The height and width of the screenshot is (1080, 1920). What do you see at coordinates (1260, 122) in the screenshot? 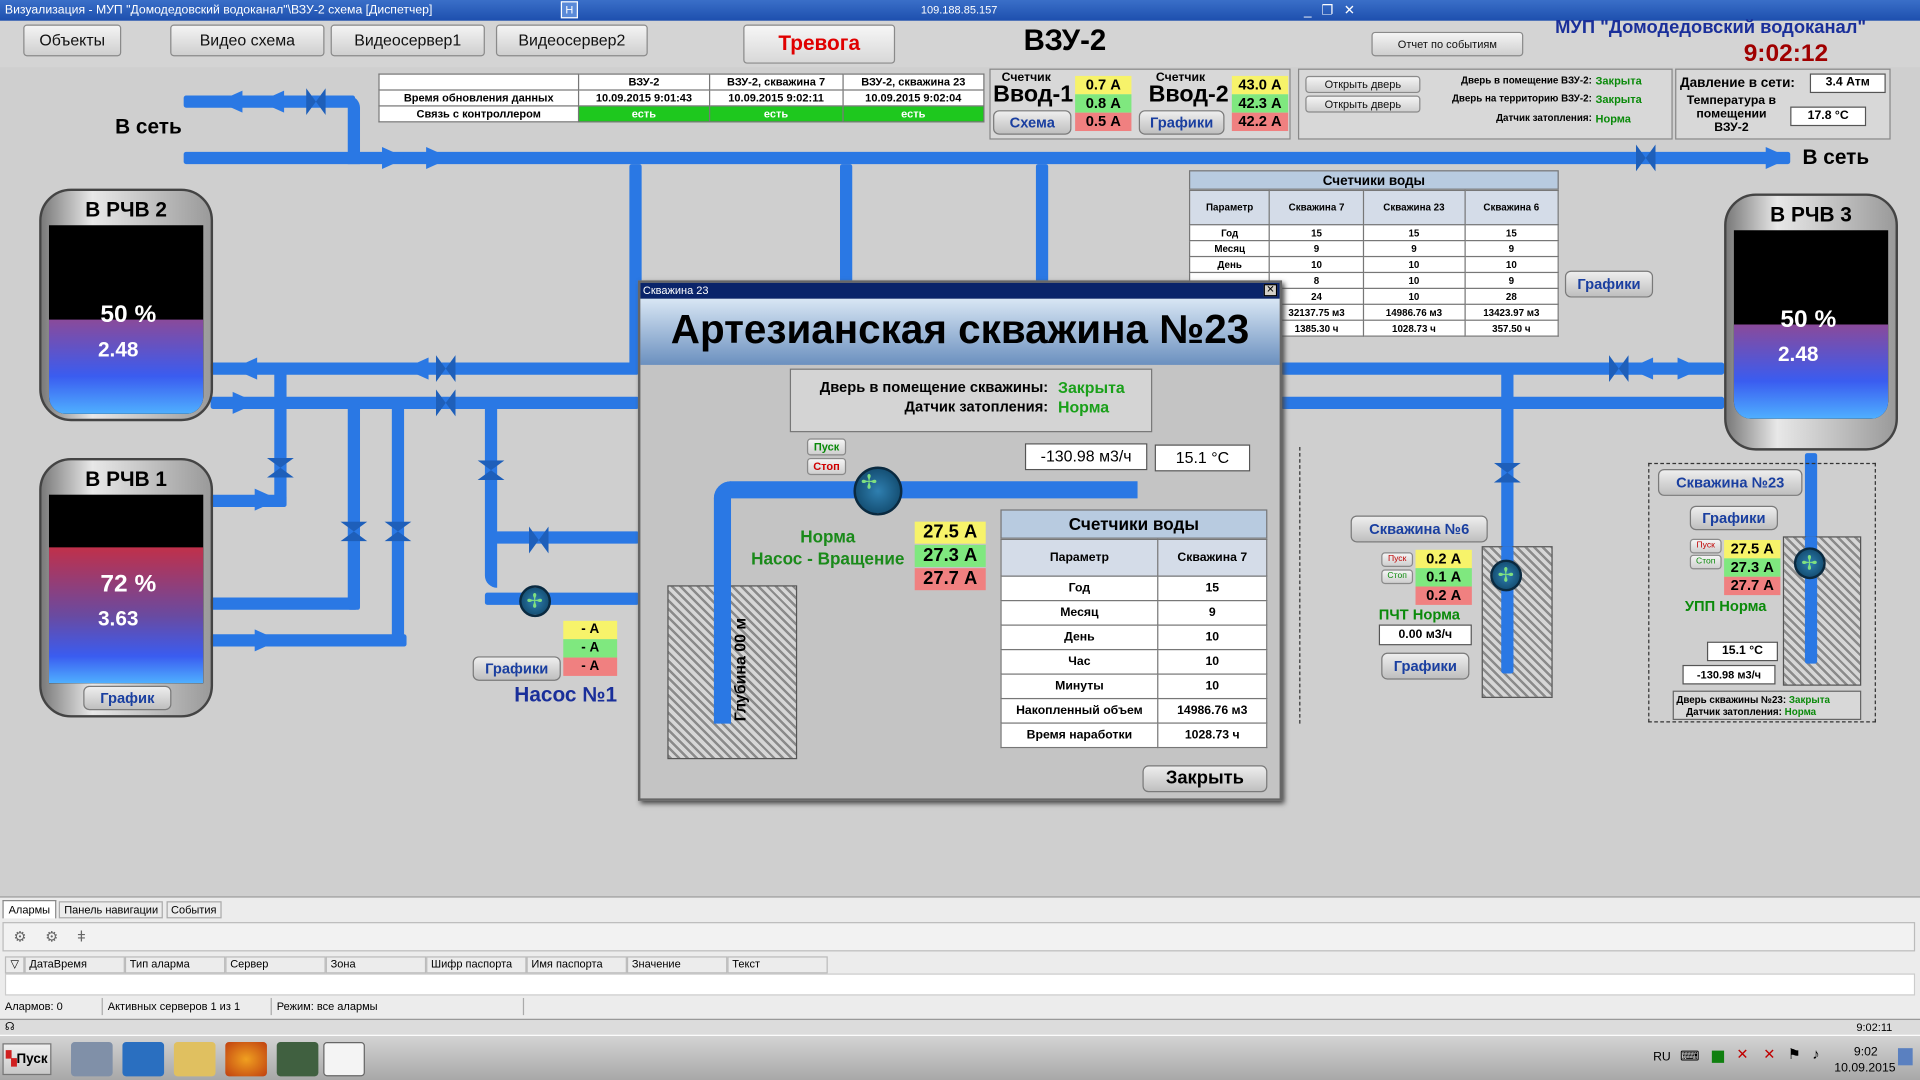
I see `counter2-amp-c: 42.2 А` at bounding box center [1260, 122].